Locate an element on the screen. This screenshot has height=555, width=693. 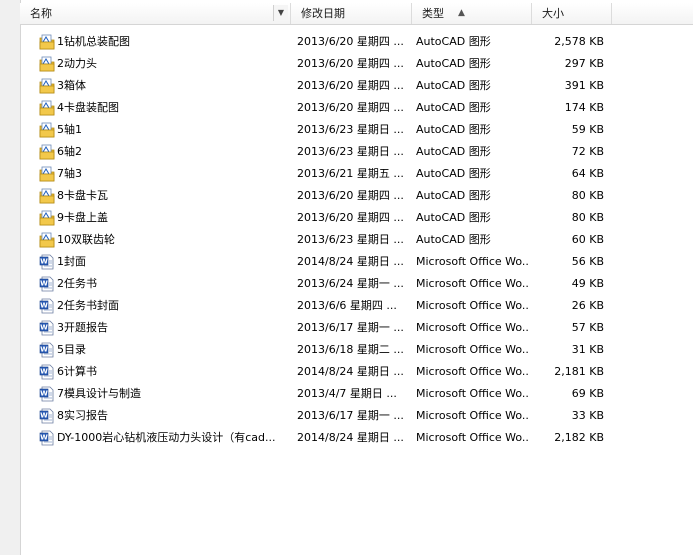
file-size: 60 KB is located at coordinates (587, 239).